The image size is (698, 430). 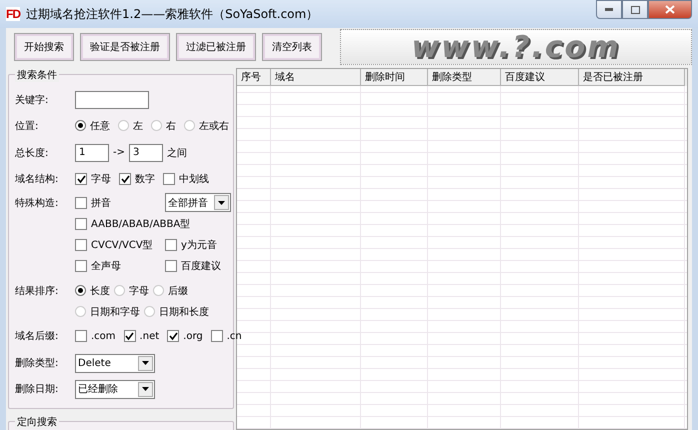 What do you see at coordinates (516, 47) in the screenshot?
I see `banner-logo: www.?.com` at bounding box center [516, 47].